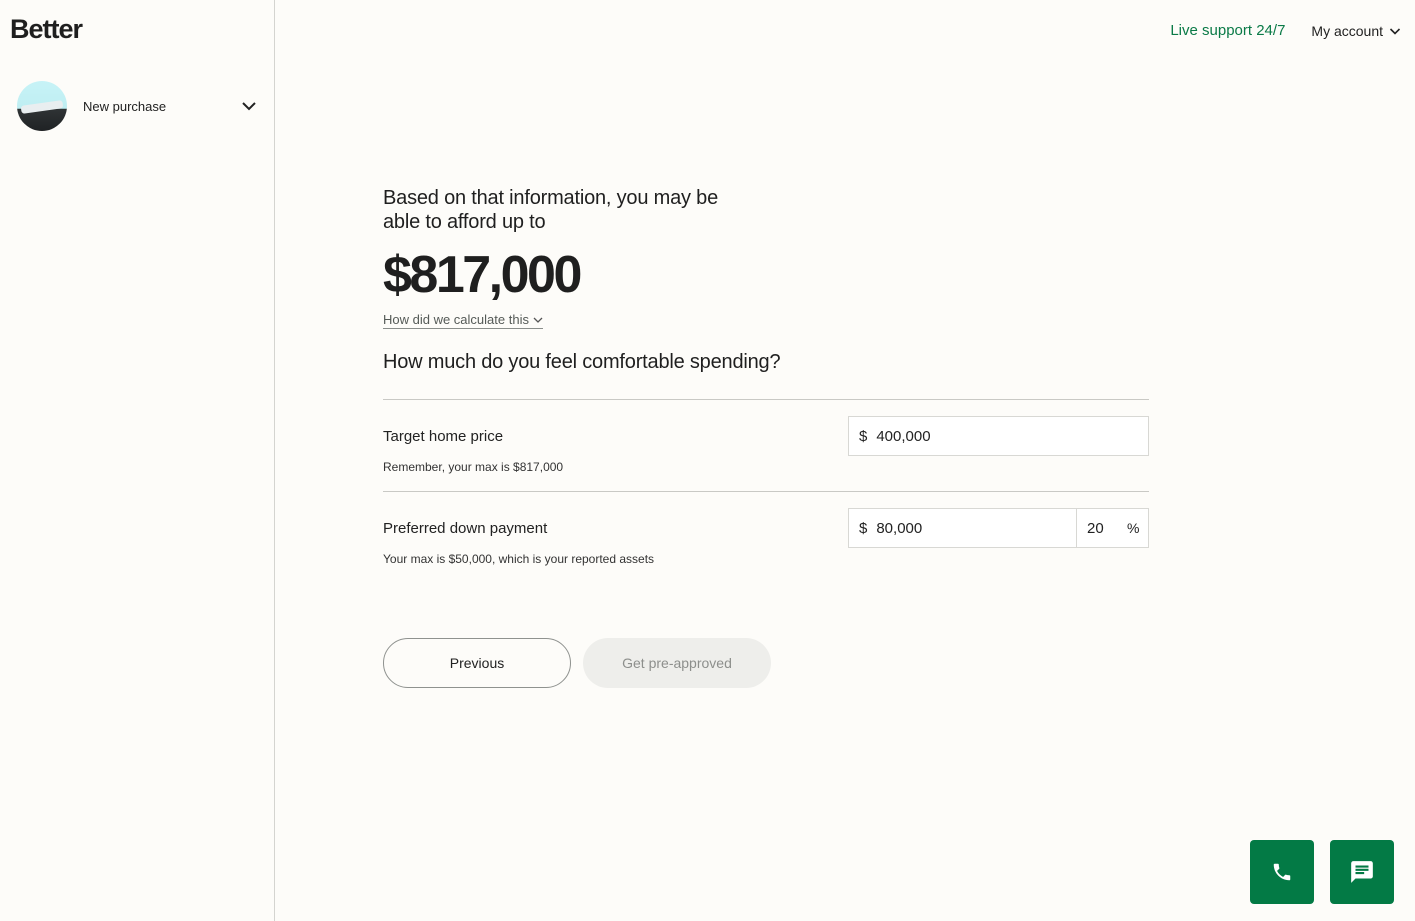 The image size is (1415, 921). What do you see at coordinates (1285, 30) in the screenshot?
I see `top-nav: Live support 24/7 My account` at bounding box center [1285, 30].